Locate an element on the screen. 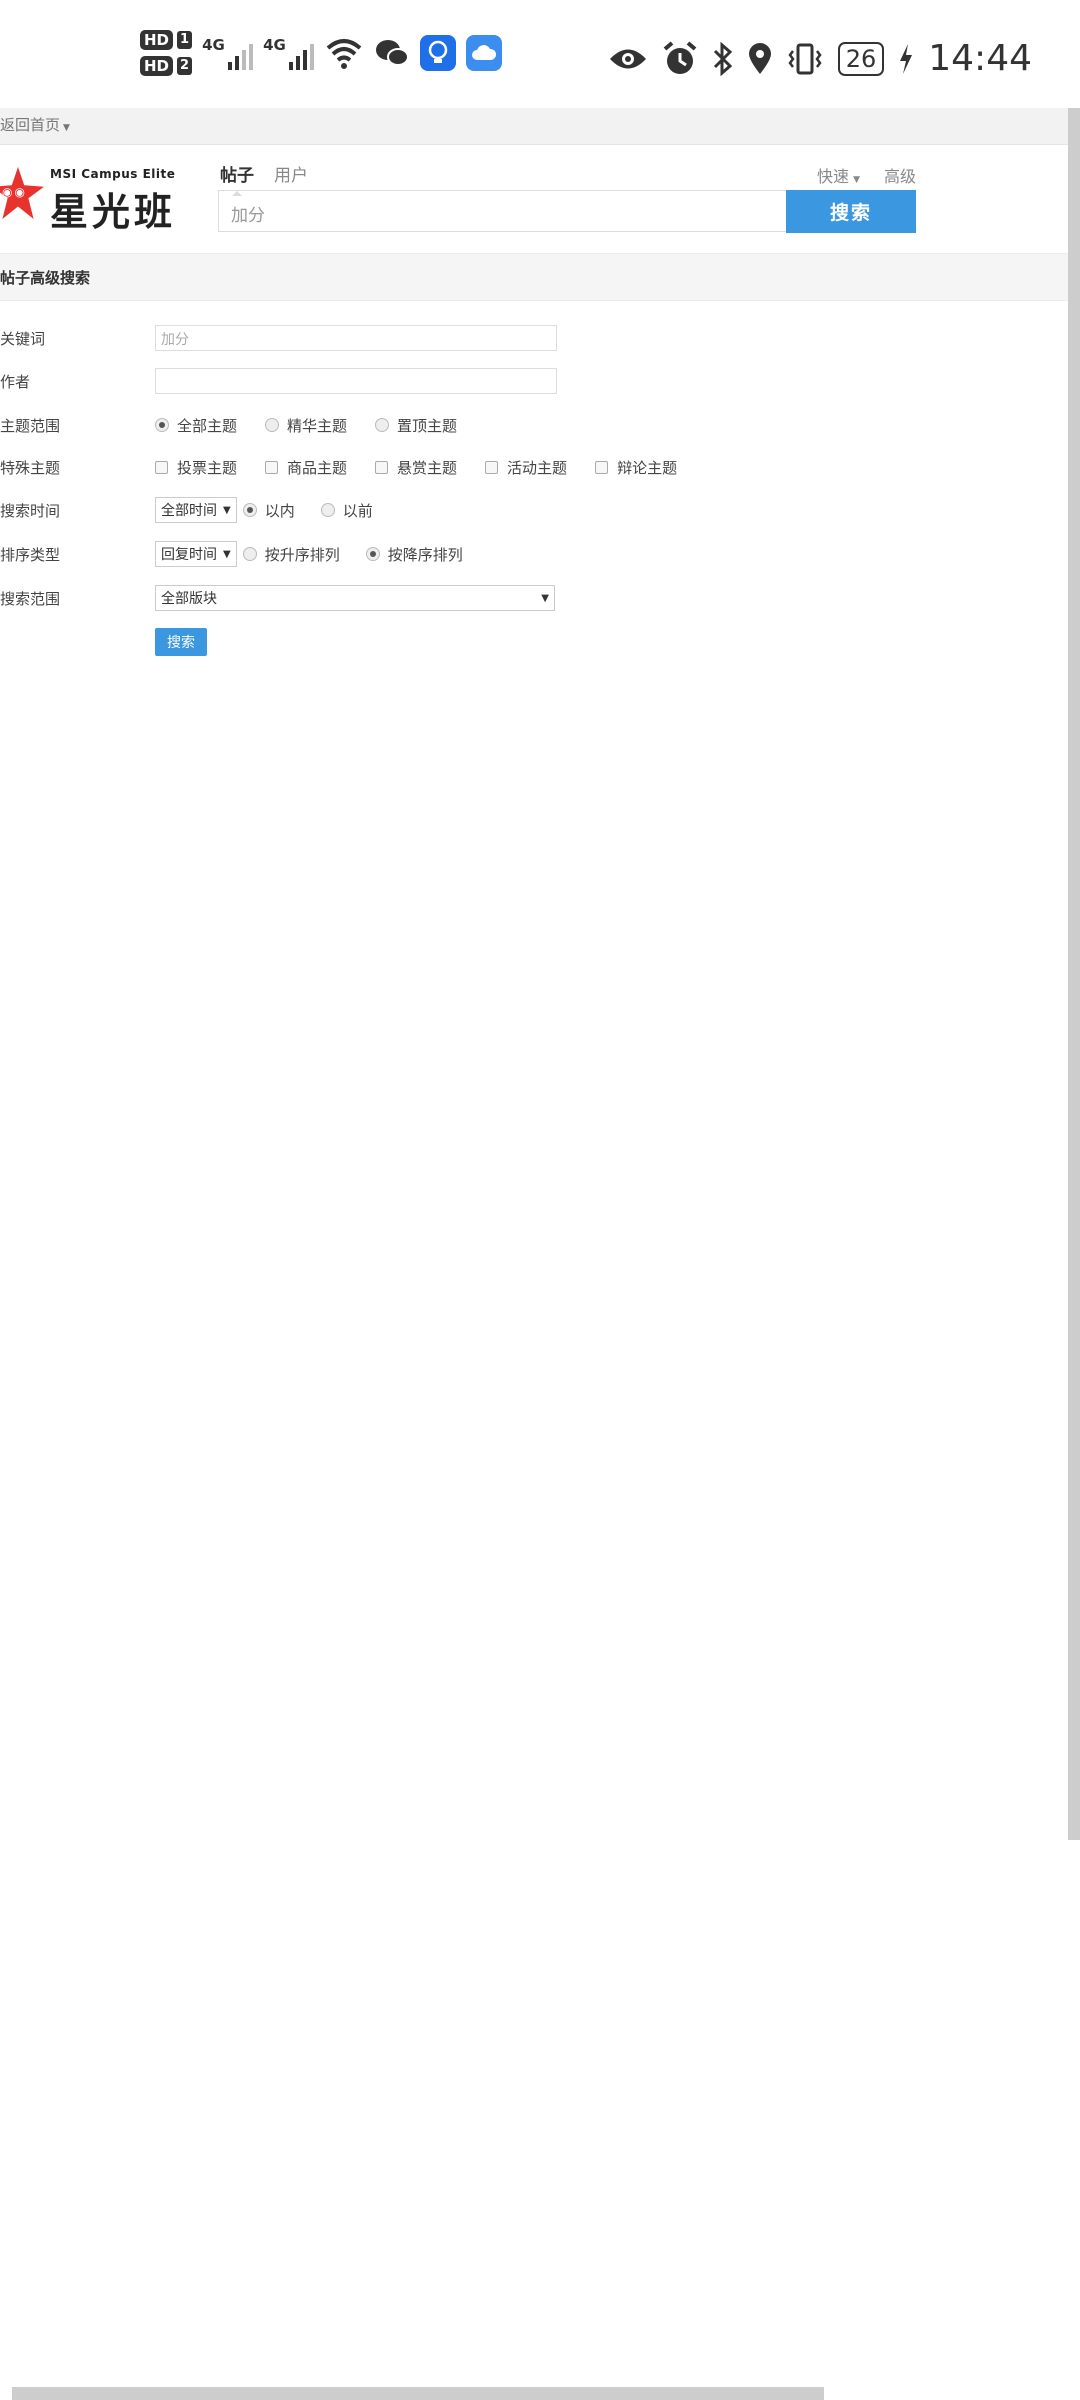  special-option-reward: 悬赏主题 is located at coordinates (416, 467).